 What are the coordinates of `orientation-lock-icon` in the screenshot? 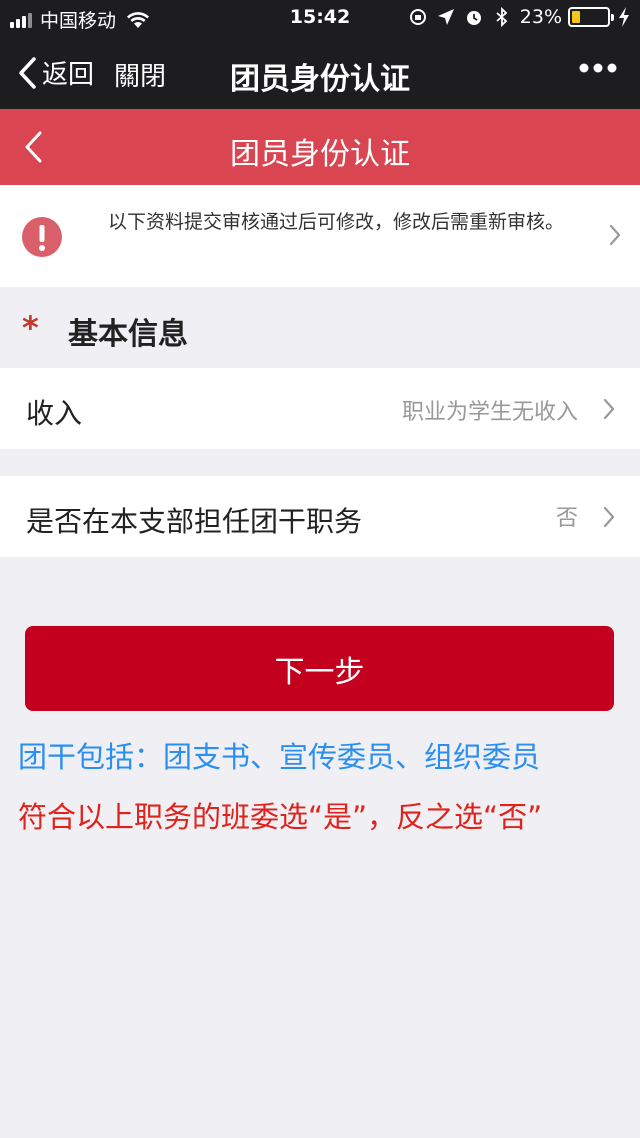 It's located at (417, 17).